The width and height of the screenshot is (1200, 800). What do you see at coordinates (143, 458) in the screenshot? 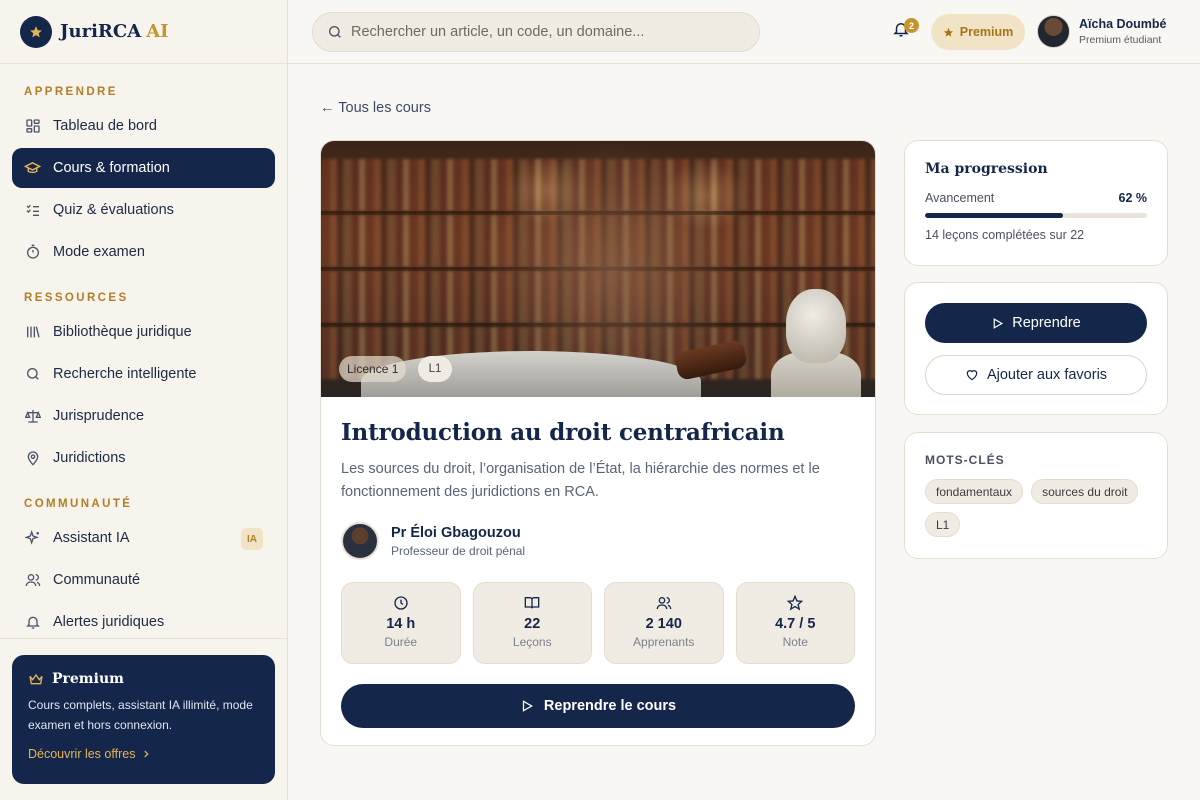
I see `sidebar-item-juridictions: Juridictions` at bounding box center [143, 458].